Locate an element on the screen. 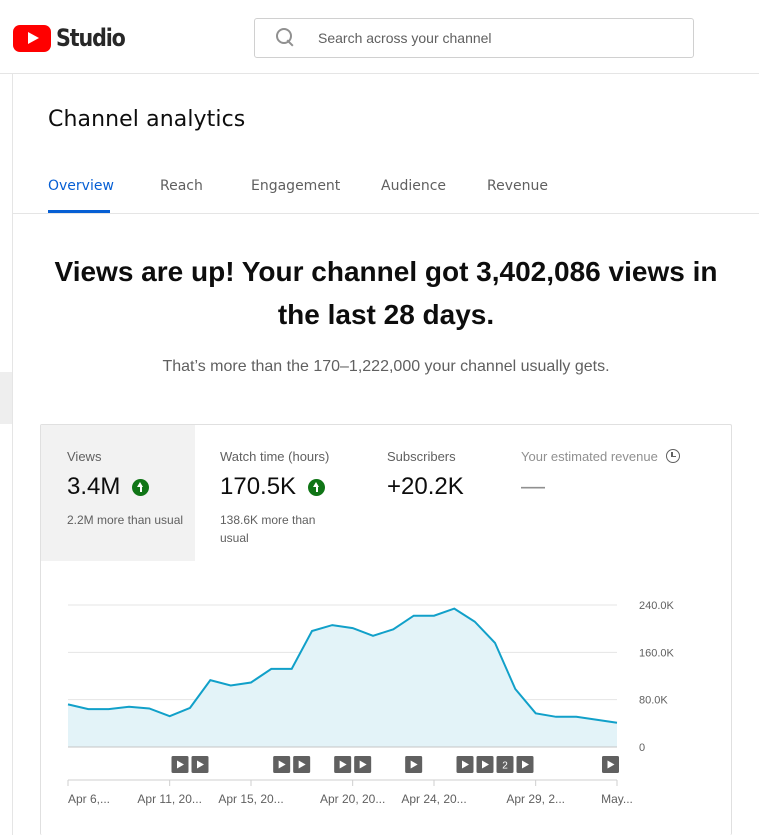 This screenshot has height=835, width=759. video-marker-count: 2 is located at coordinates (505, 764).